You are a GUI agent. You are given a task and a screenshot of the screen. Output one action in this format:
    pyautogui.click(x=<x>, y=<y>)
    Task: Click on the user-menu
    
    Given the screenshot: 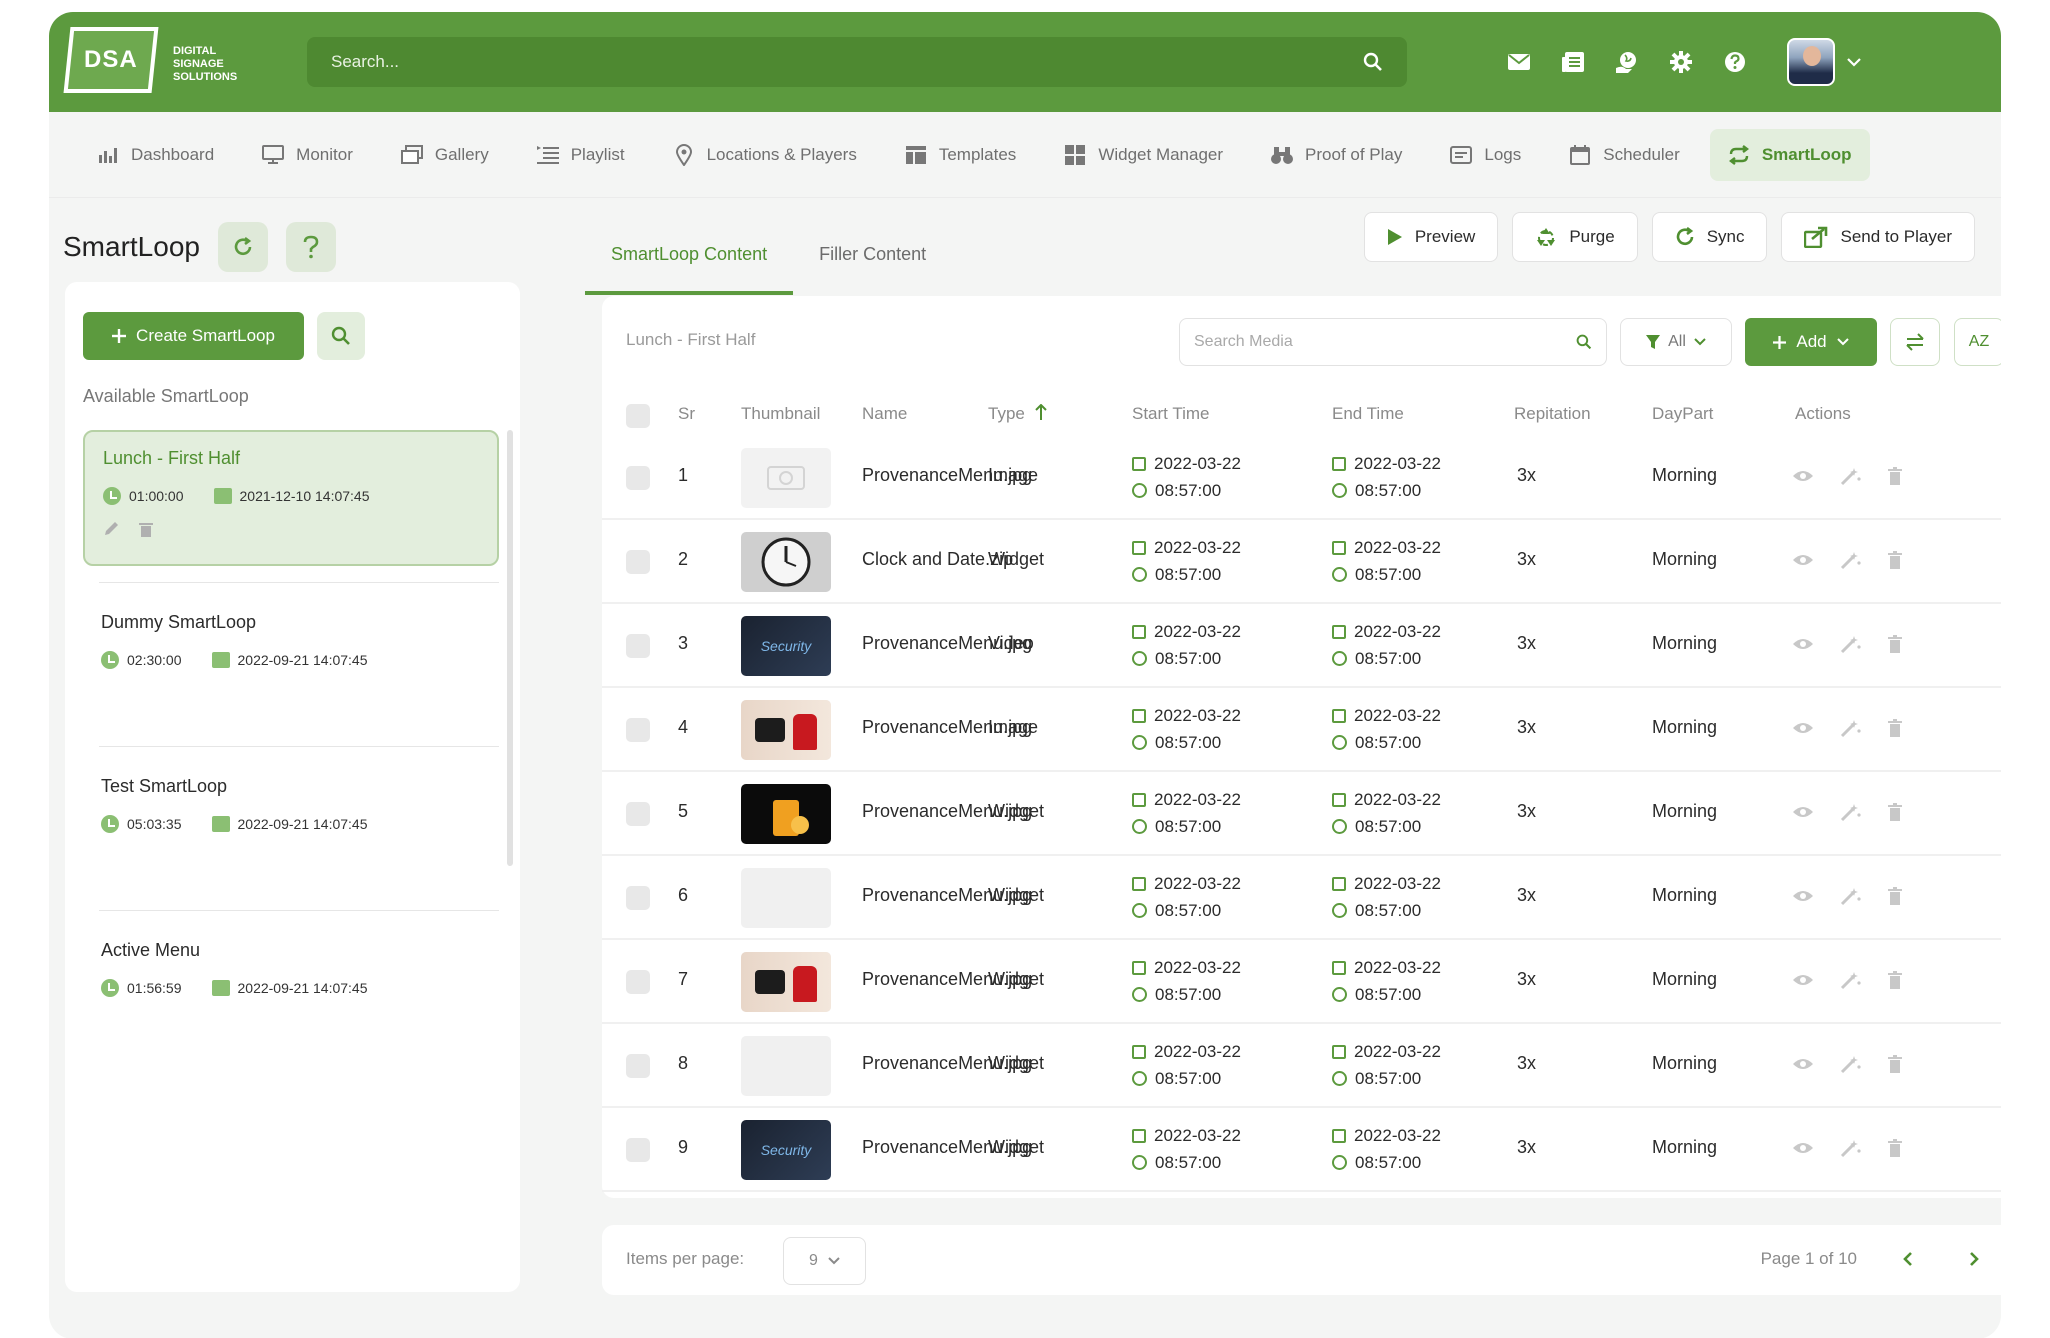 What is the action you would take?
    pyautogui.click(x=1819, y=62)
    